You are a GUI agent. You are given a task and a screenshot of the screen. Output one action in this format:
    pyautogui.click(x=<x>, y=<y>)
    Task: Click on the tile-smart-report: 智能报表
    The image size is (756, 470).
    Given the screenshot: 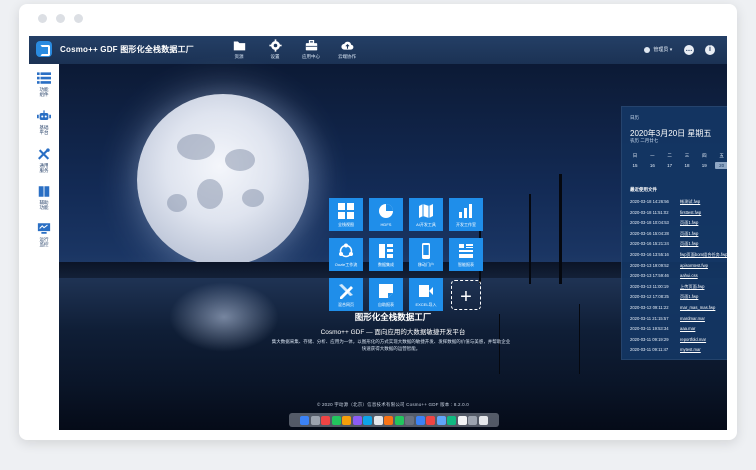 What is the action you would take?
    pyautogui.click(x=466, y=254)
    